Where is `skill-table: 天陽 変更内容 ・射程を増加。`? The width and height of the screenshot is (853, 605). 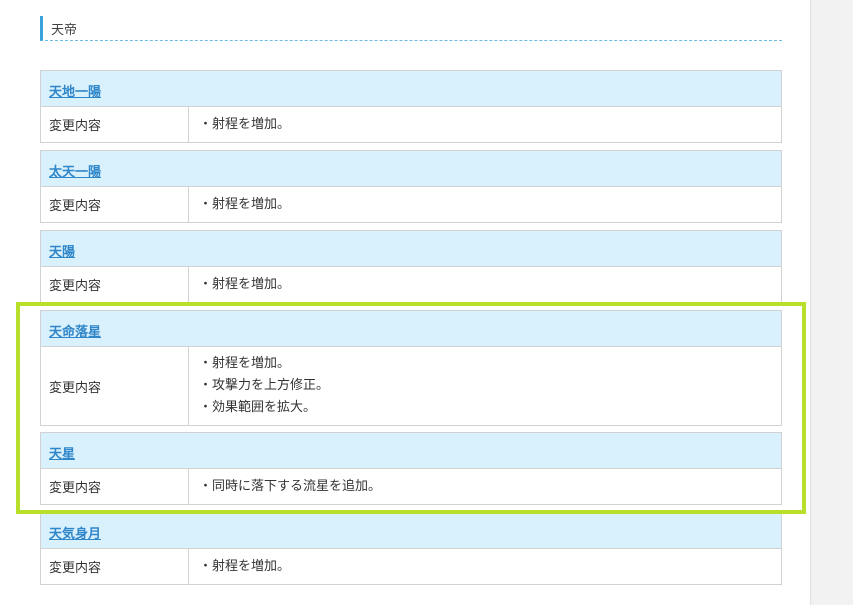 skill-table: 天陽 変更内容 ・射程を増加。 is located at coordinates (411, 266).